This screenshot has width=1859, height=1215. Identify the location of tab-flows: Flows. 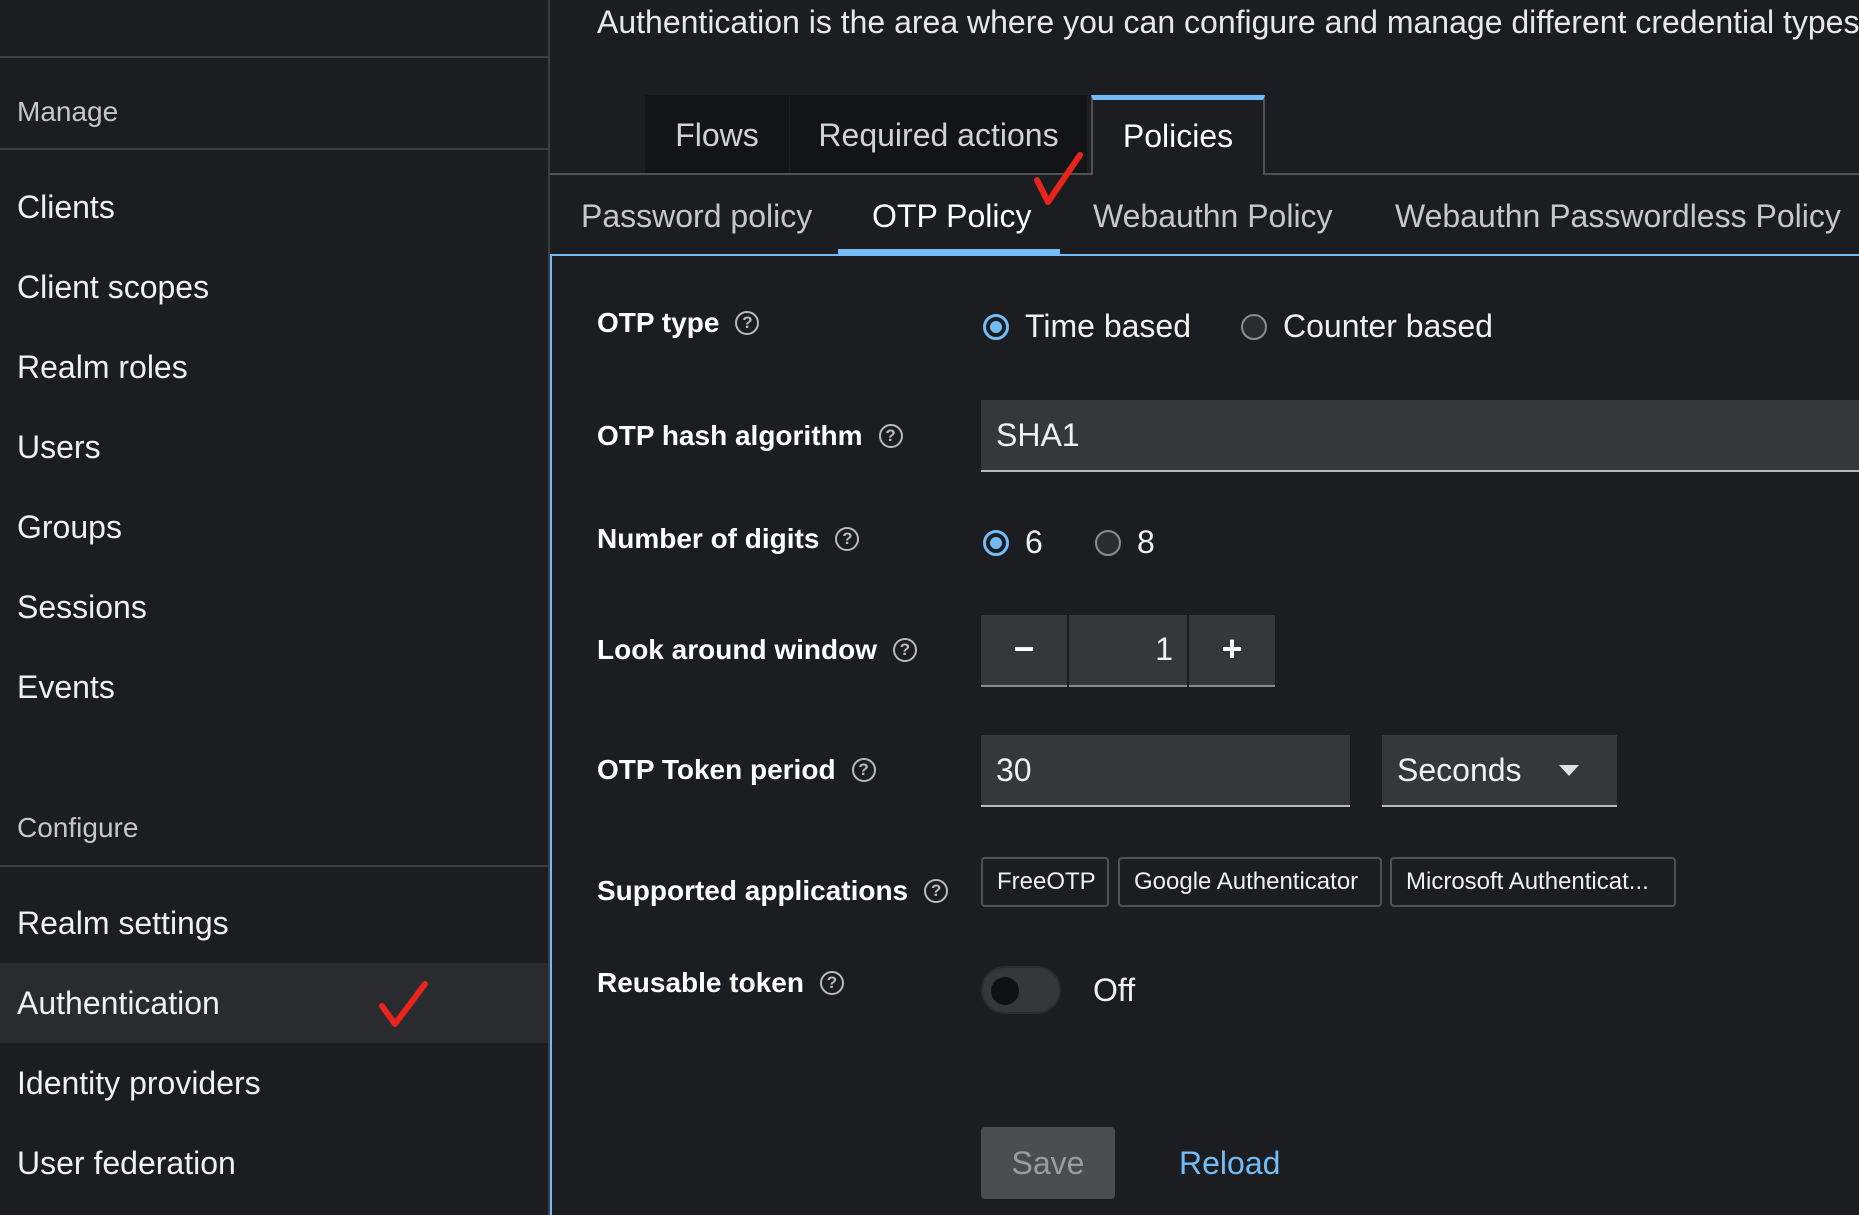
(717, 135).